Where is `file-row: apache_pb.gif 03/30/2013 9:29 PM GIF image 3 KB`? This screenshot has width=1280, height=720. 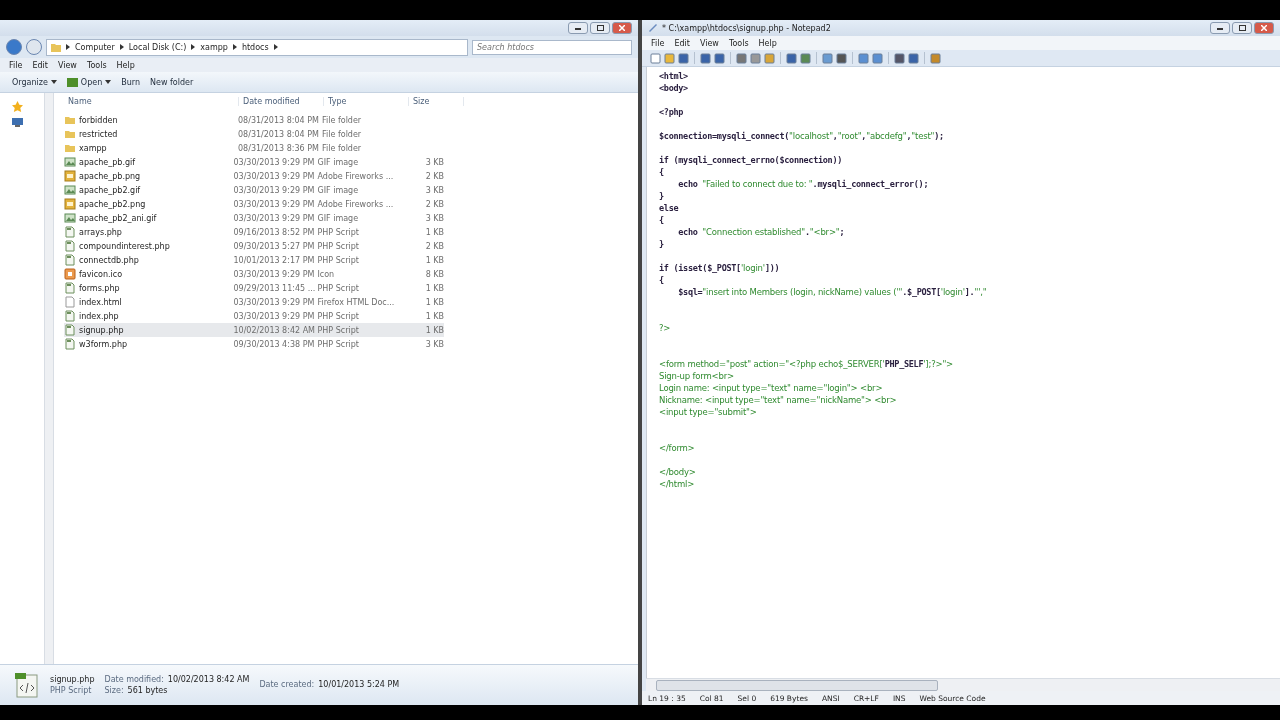 file-row: apache_pb.gif 03/30/2013 9:29 PM GIF image 3 KB is located at coordinates (254, 162).